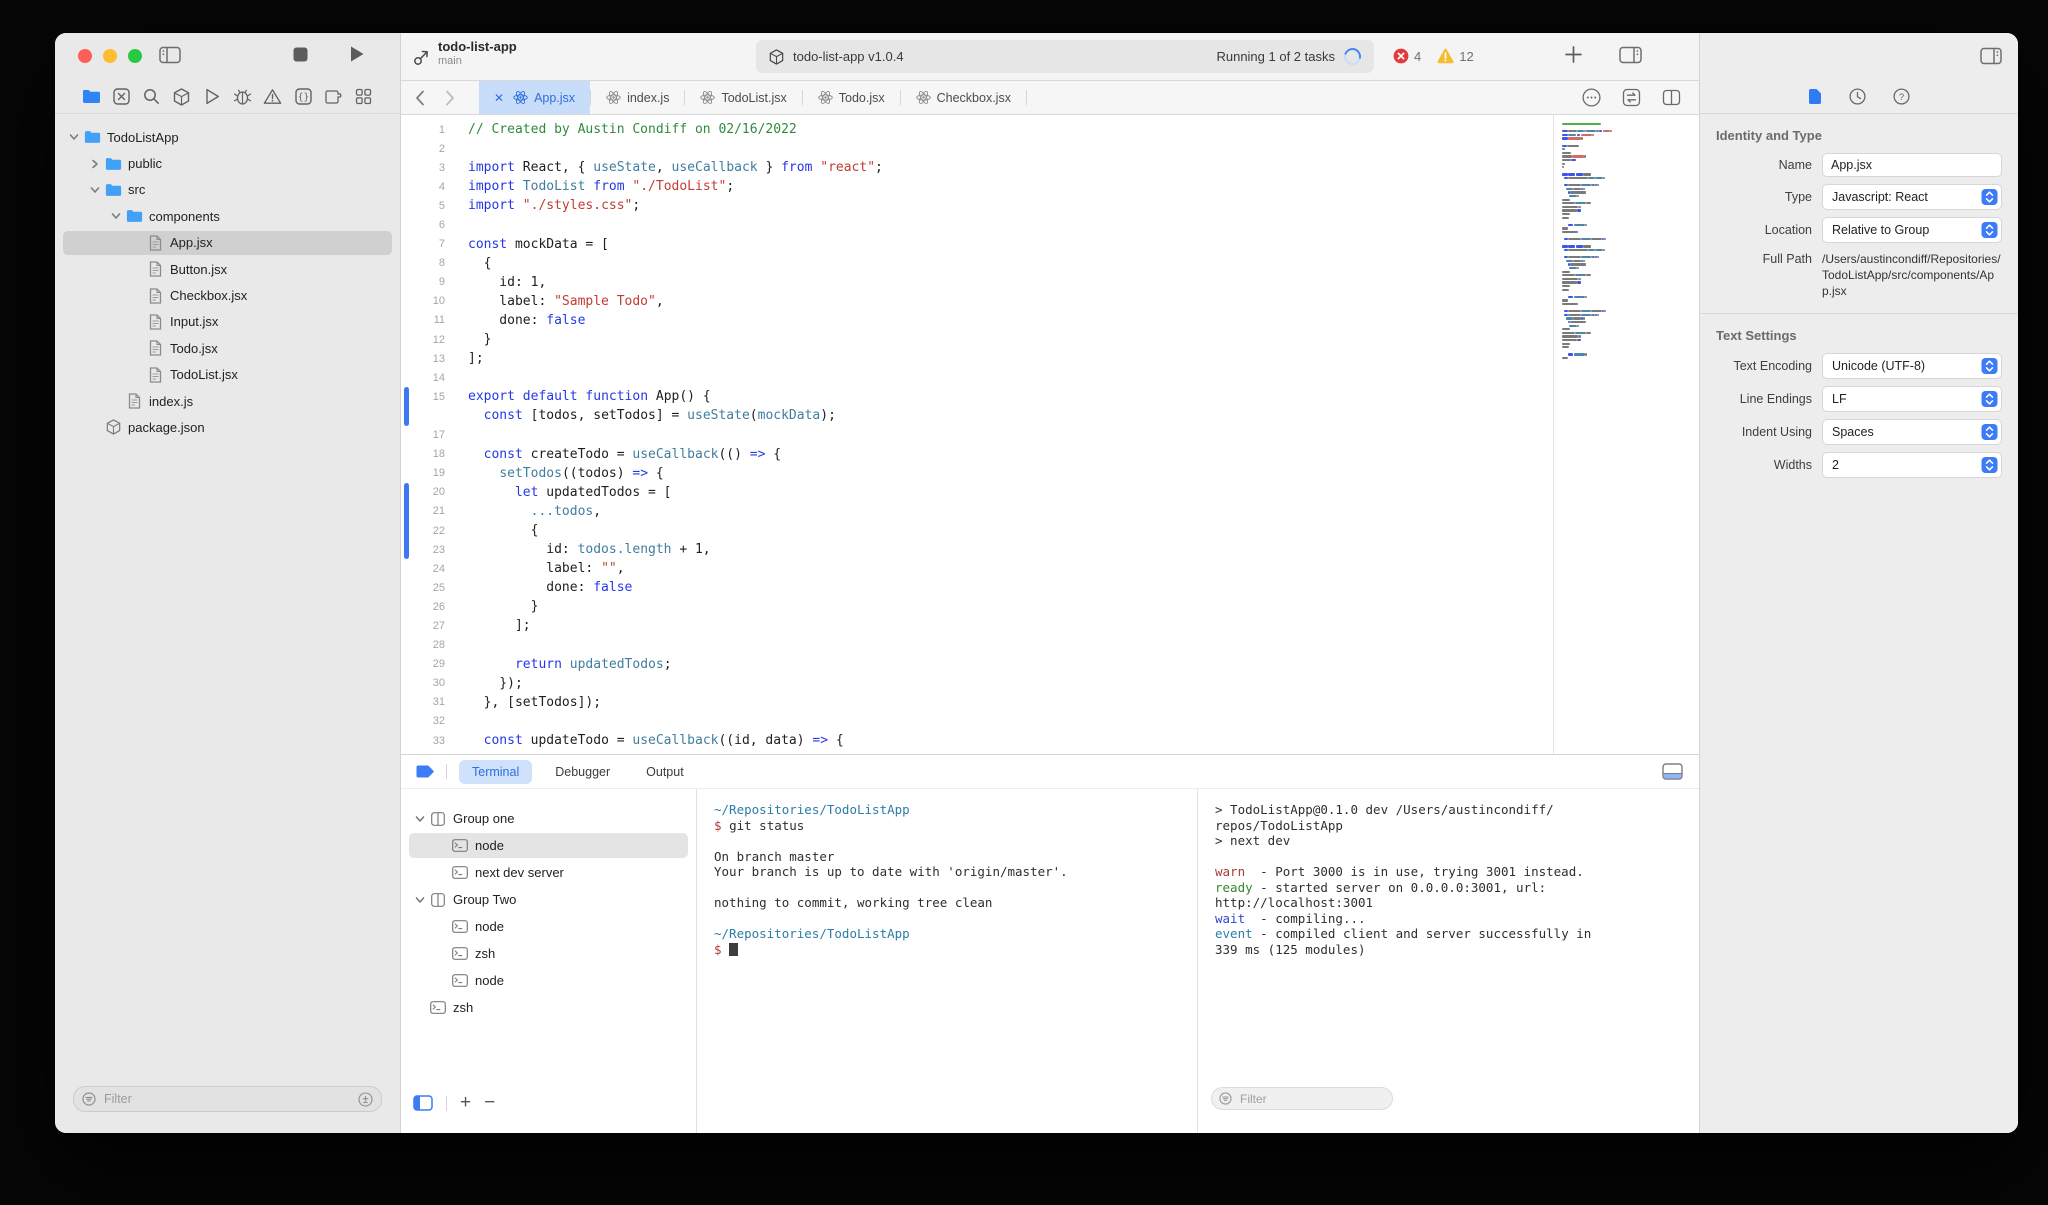  I want to click on zoom-window-button, so click(135, 56).